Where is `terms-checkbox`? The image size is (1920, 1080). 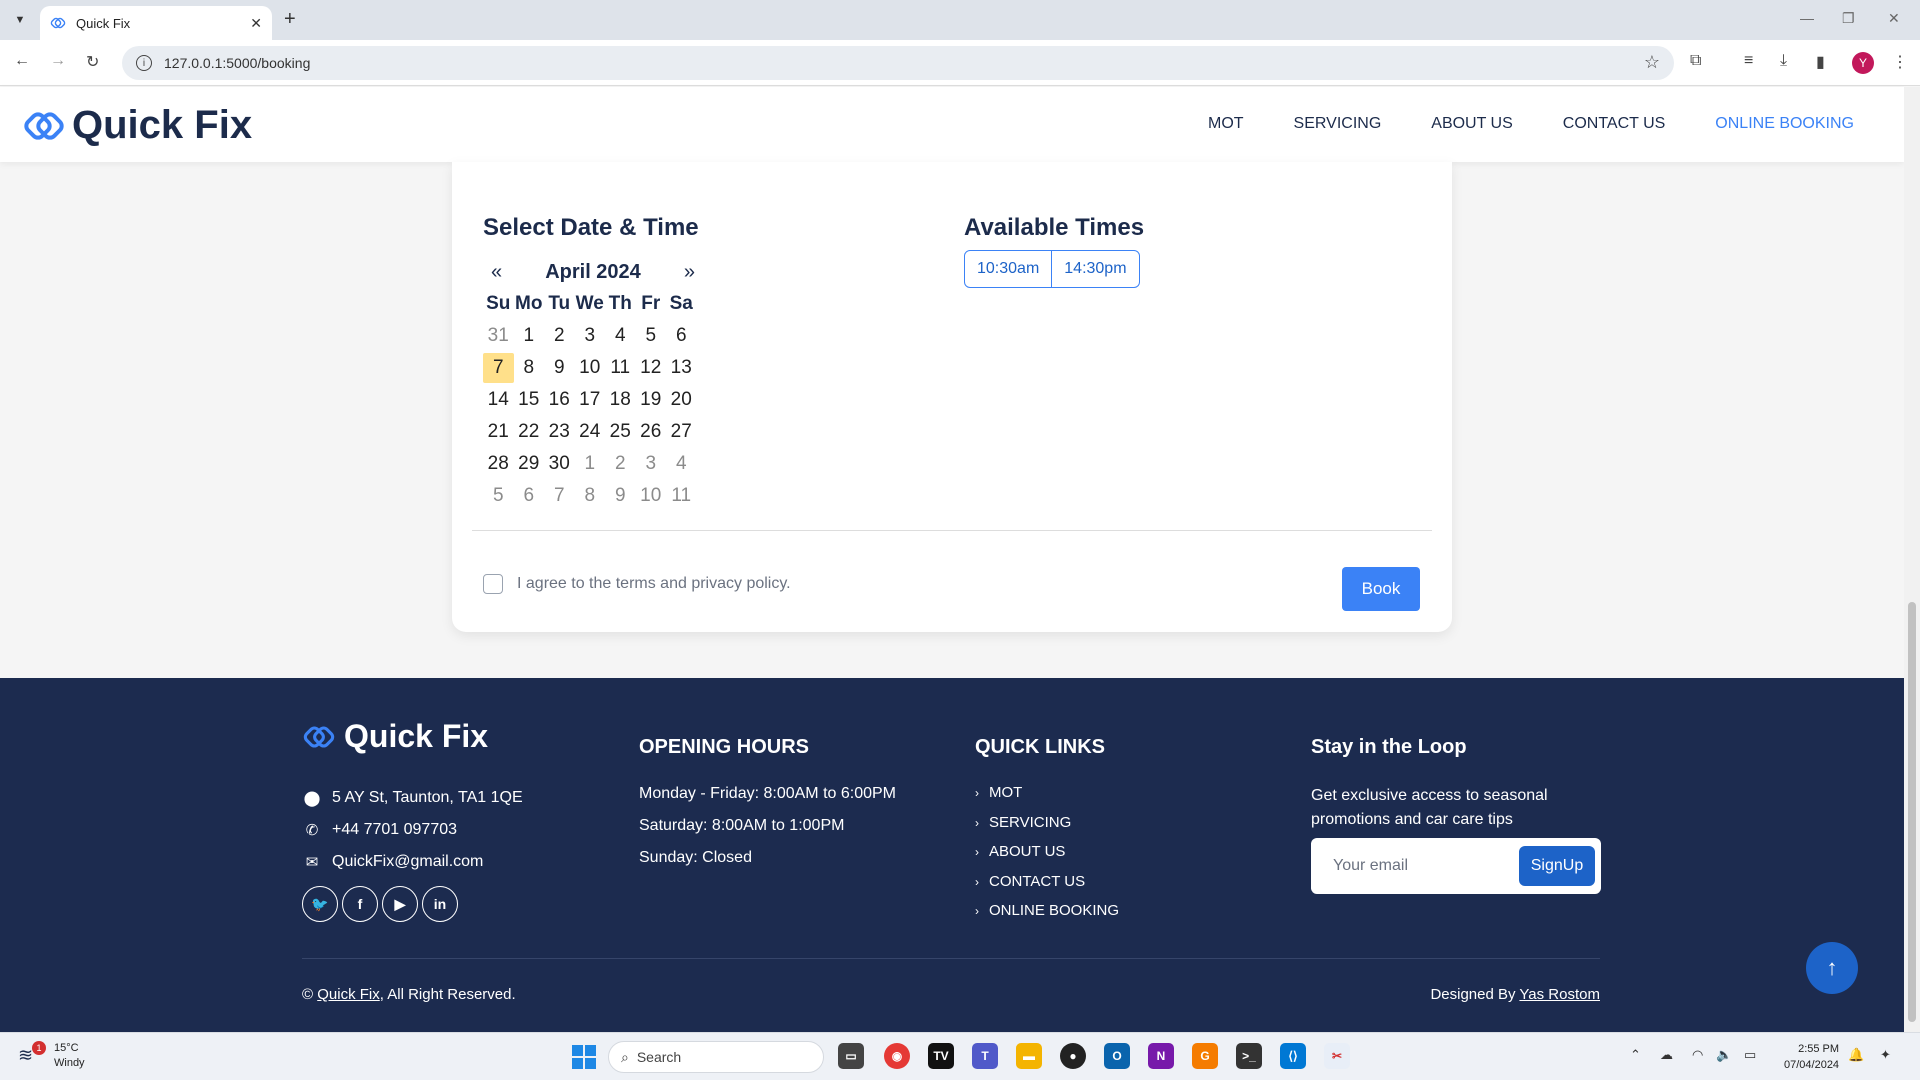
terms-checkbox is located at coordinates (493, 584).